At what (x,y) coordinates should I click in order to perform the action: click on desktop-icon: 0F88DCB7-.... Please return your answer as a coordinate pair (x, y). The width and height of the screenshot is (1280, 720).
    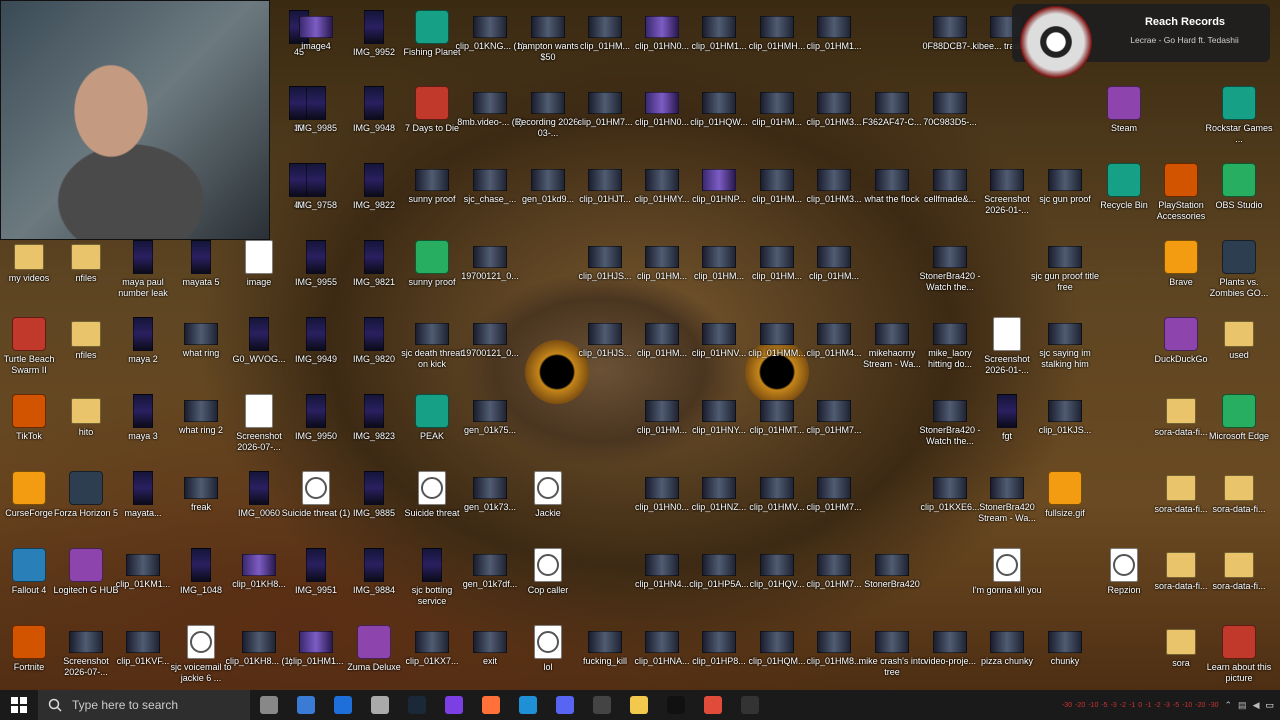
    Looking at the image, I should click on (950, 47).